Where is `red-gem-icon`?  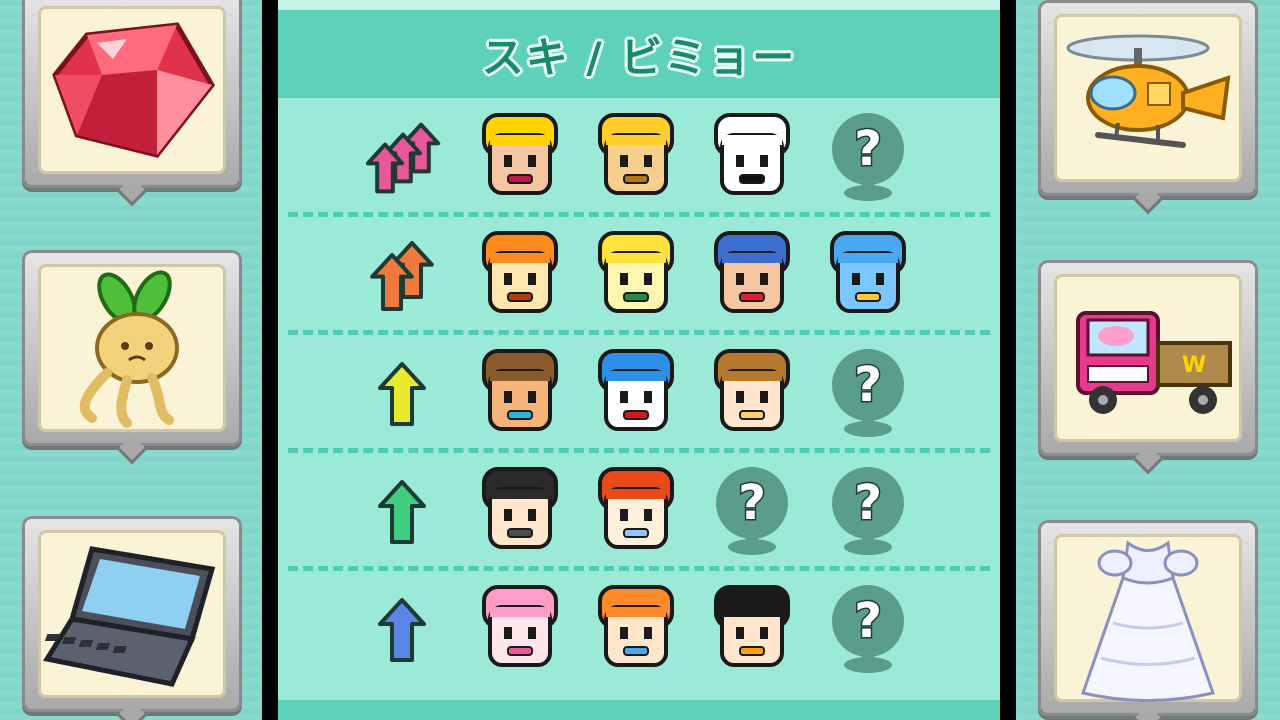 red-gem-icon is located at coordinates (134, 90).